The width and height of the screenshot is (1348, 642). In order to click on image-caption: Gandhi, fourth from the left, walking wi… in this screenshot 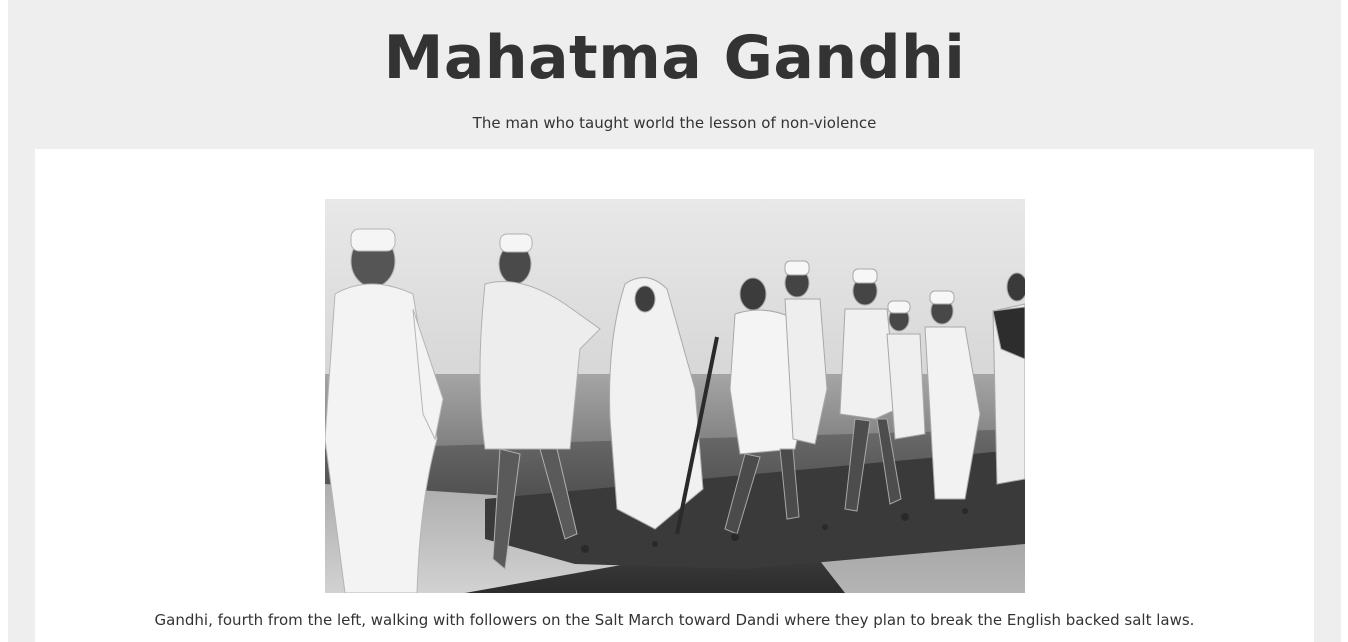, I will do `click(674, 620)`.